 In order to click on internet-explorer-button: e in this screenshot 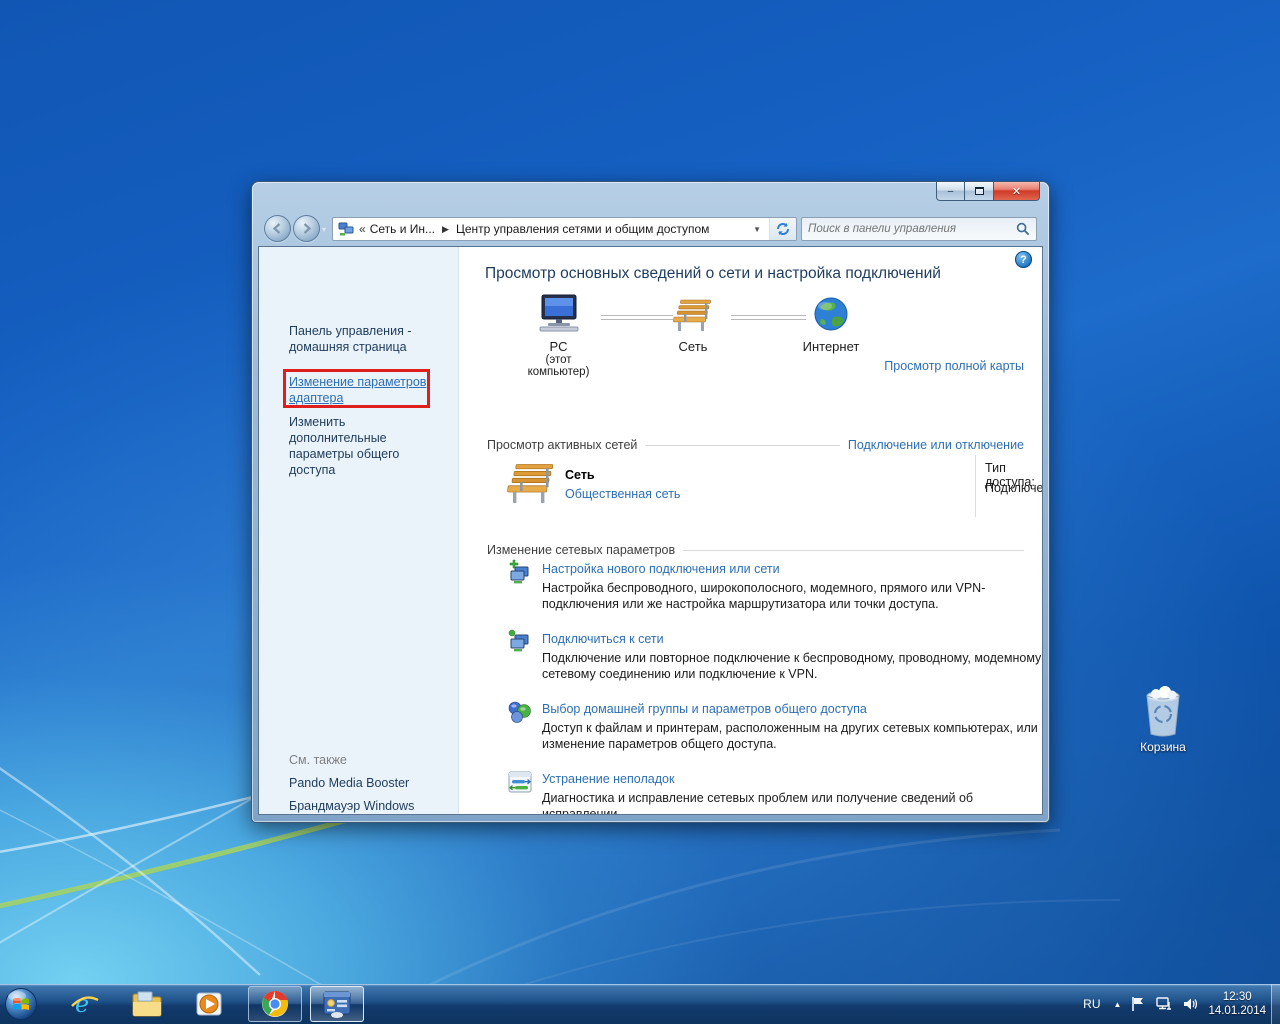, I will do `click(85, 1004)`.